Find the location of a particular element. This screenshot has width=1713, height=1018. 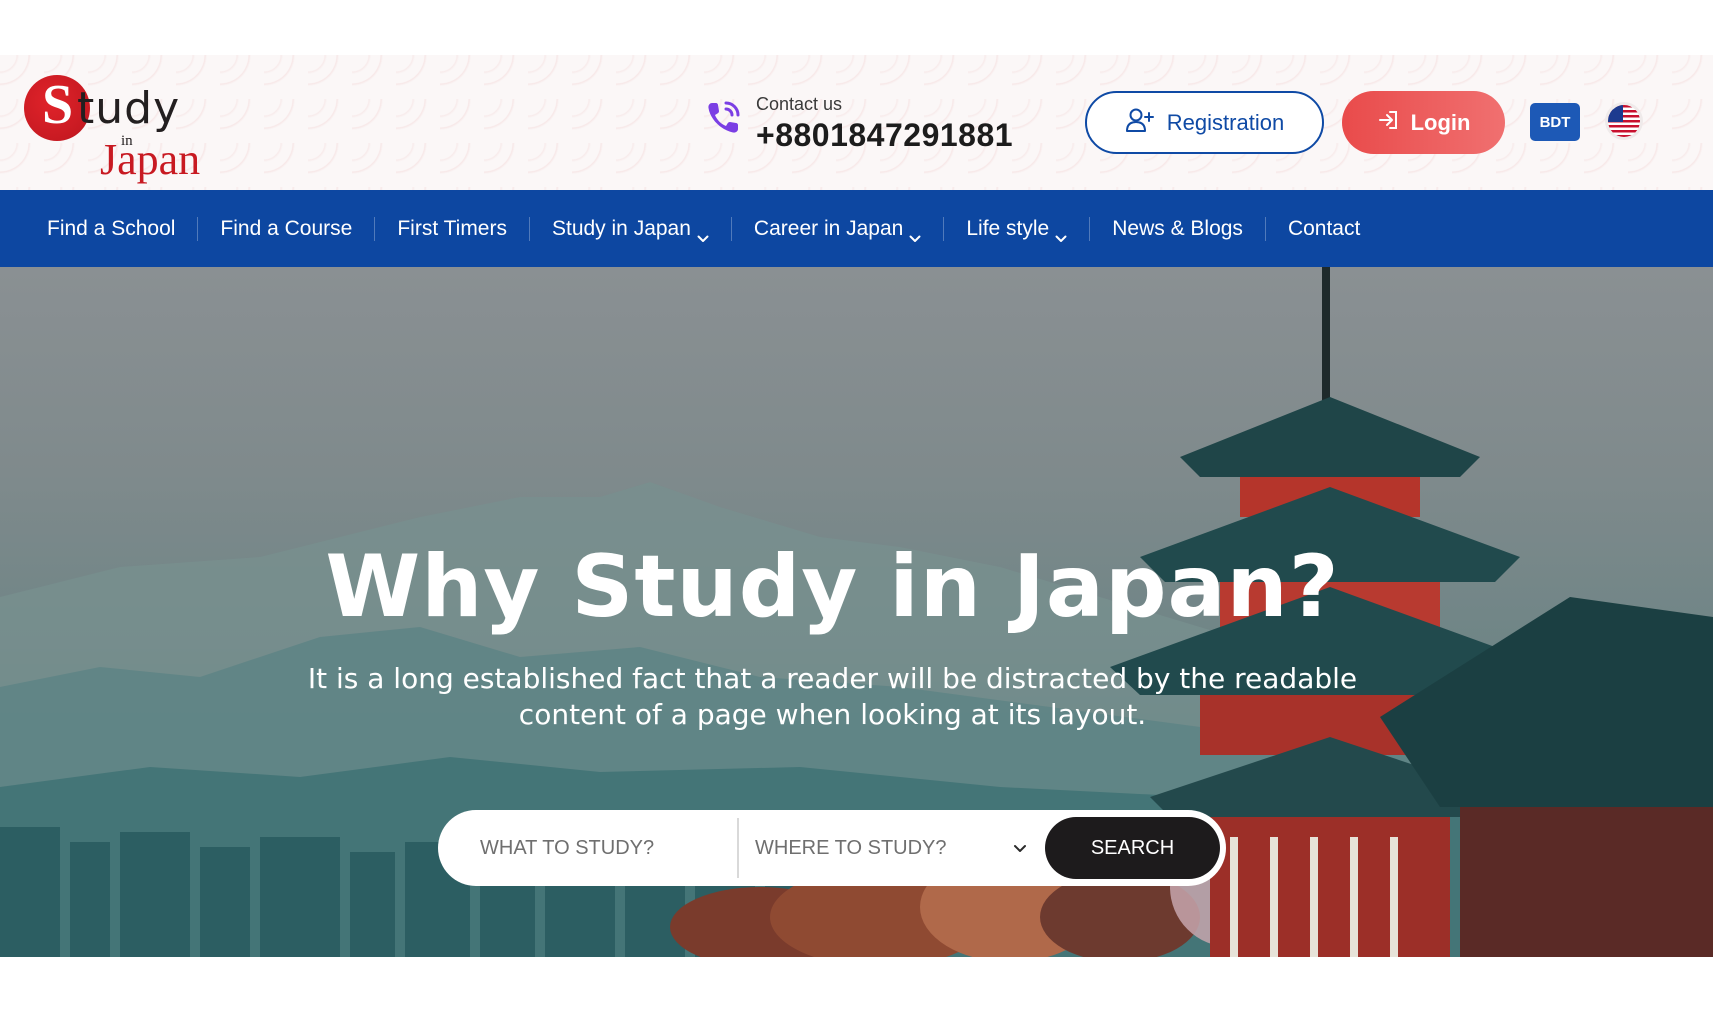

currency-selector: BDT is located at coordinates (1555, 122).